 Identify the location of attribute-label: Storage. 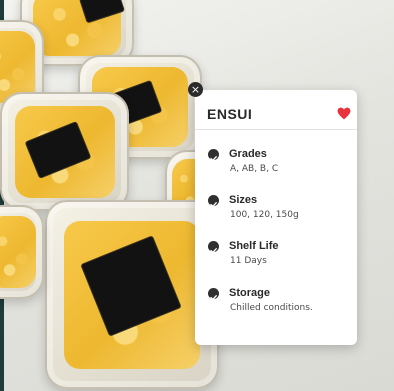
(249, 293).